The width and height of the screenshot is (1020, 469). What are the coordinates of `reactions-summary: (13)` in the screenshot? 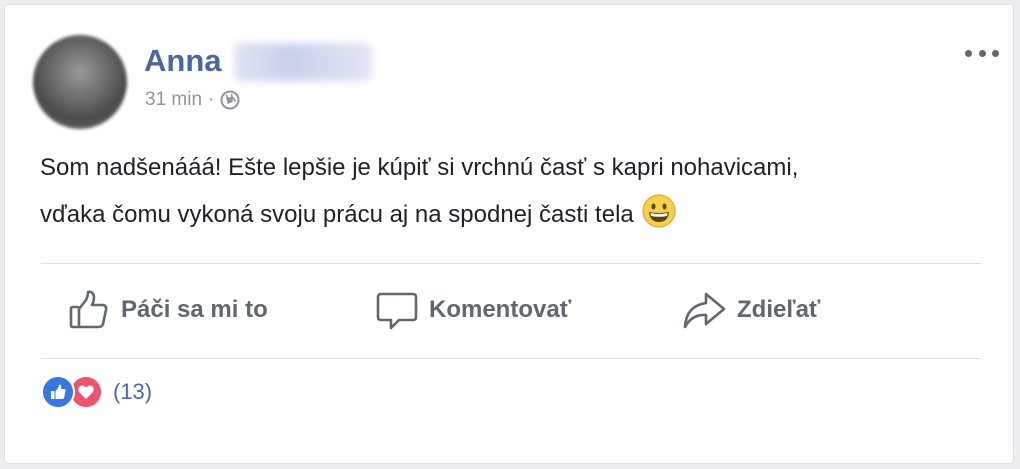 It's located at (96, 392).